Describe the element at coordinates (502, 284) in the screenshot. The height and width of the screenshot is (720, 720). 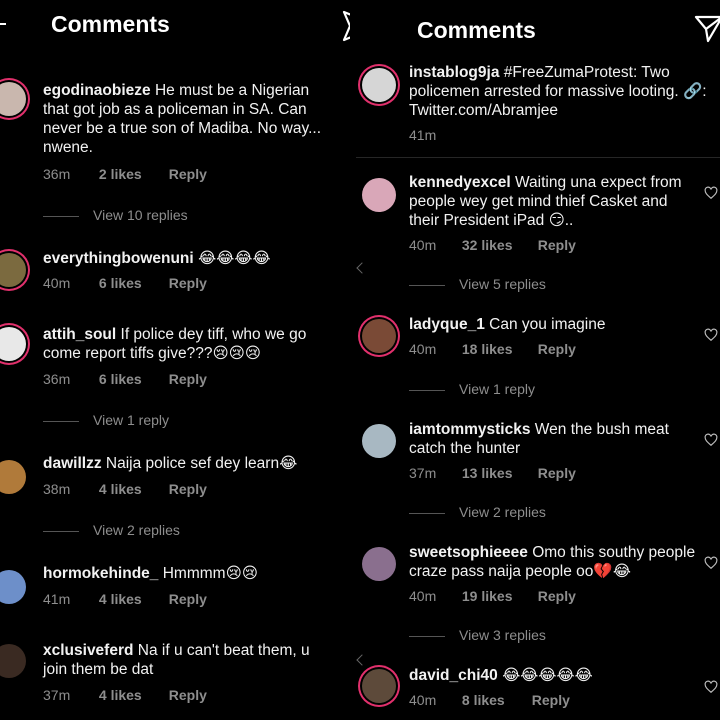
I see `view-replies-label: View 5 replies` at that location.